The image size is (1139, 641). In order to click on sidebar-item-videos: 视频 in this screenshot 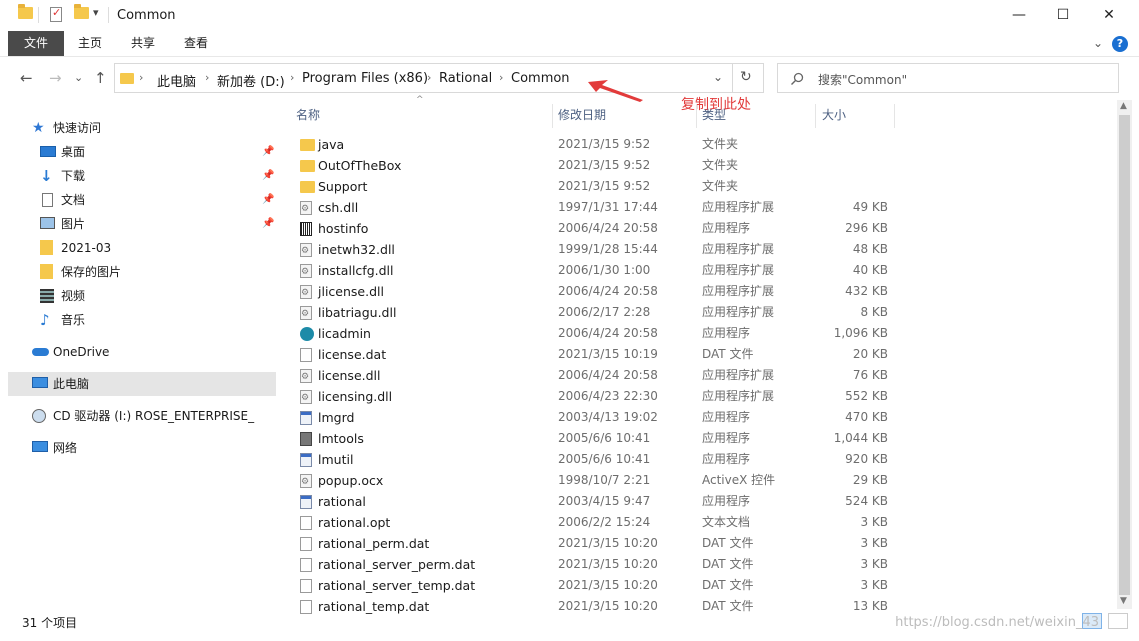, I will do `click(138, 296)`.